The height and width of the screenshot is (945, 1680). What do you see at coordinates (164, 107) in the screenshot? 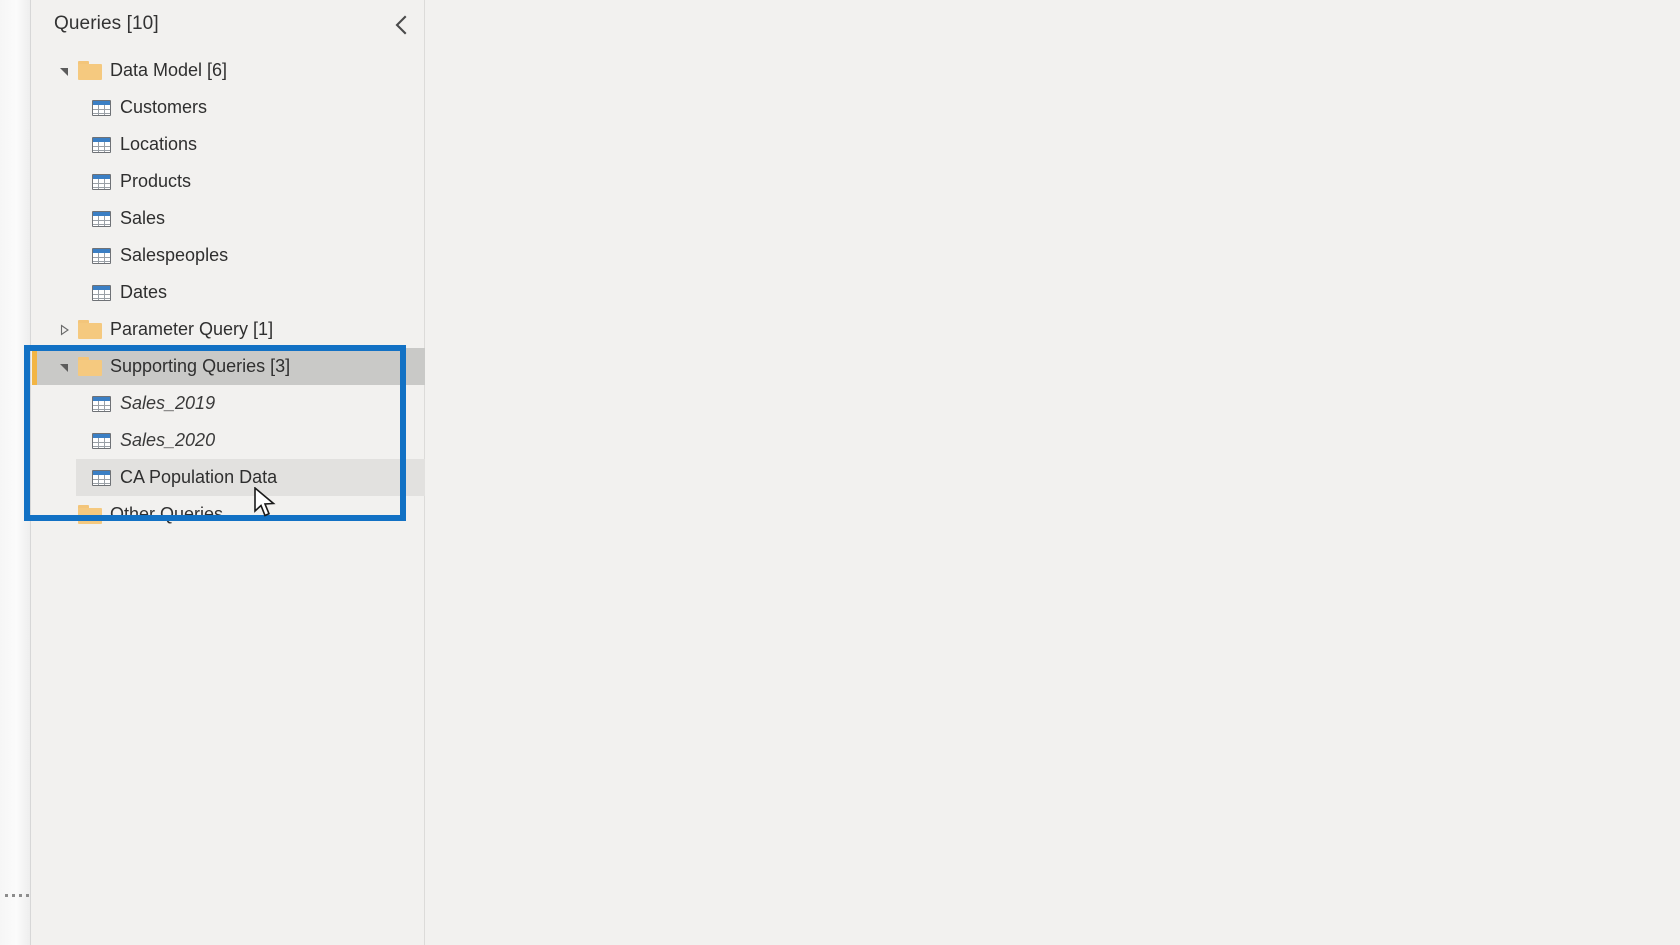
I see `tree-query-label: Customers` at bounding box center [164, 107].